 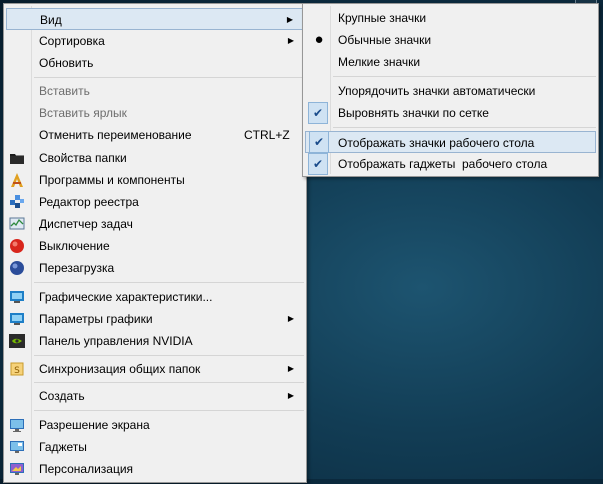 I want to click on menu-item-restart: Перезагрузка, so click(x=155, y=268).